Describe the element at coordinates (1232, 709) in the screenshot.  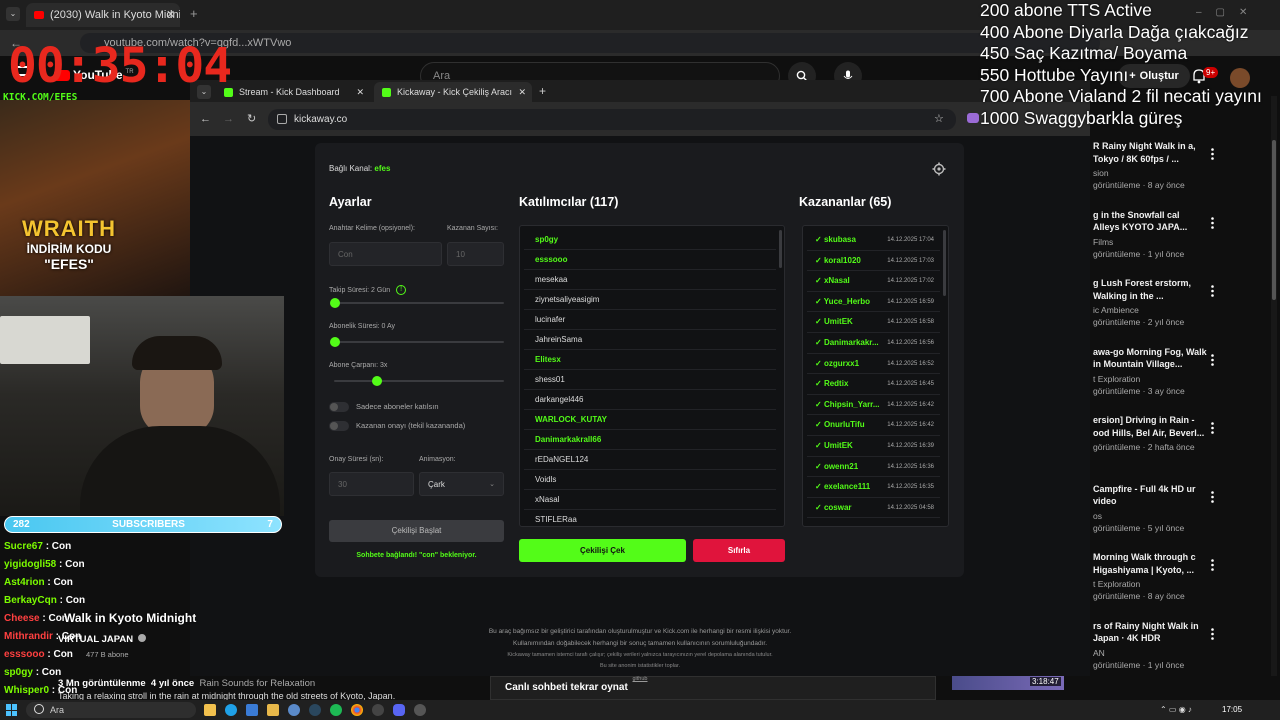
I see `clock: 17:05` at that location.